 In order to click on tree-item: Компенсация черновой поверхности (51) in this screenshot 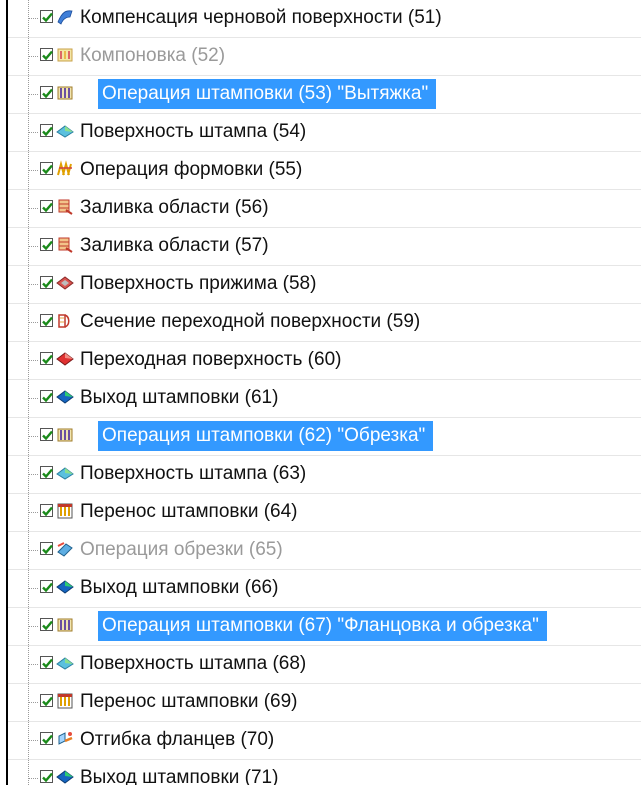, I will do `click(324, 19)`.